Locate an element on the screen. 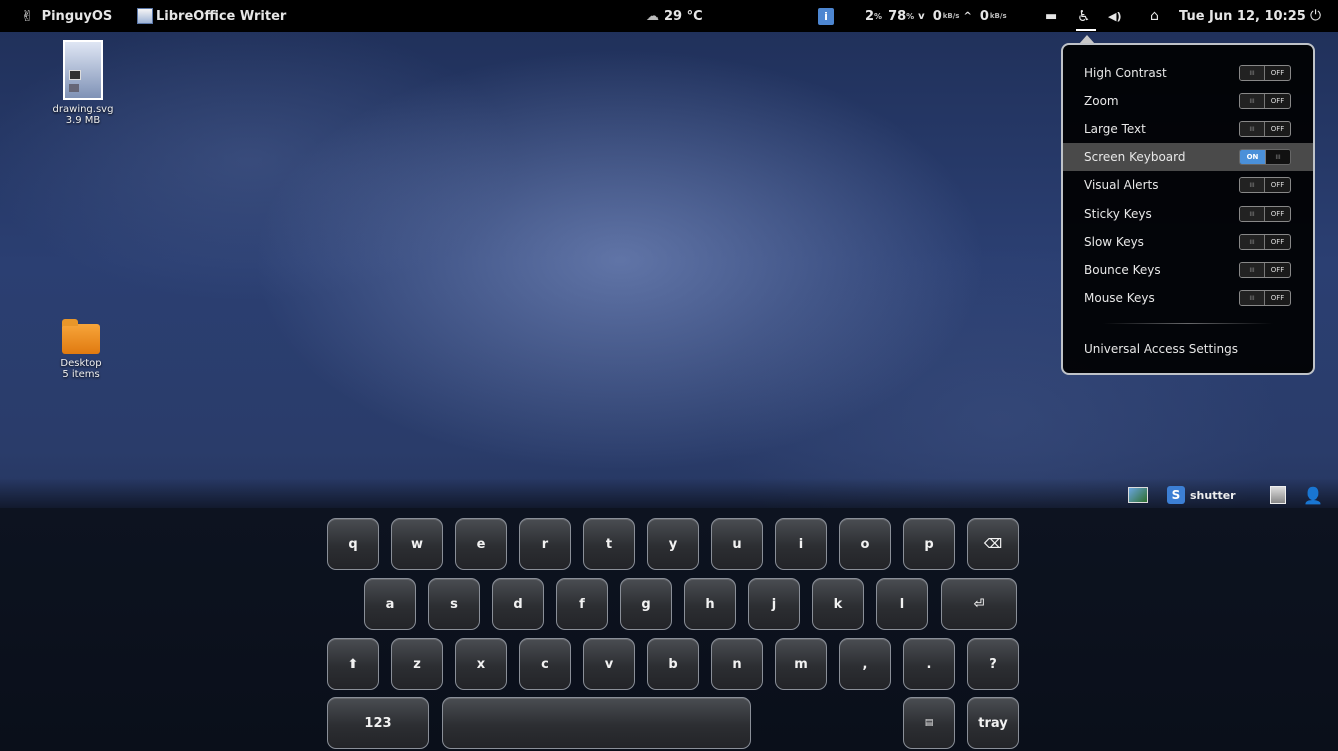 Image resolution: width=1338 pixels, height=751 pixels. key-q: q is located at coordinates (353, 544).